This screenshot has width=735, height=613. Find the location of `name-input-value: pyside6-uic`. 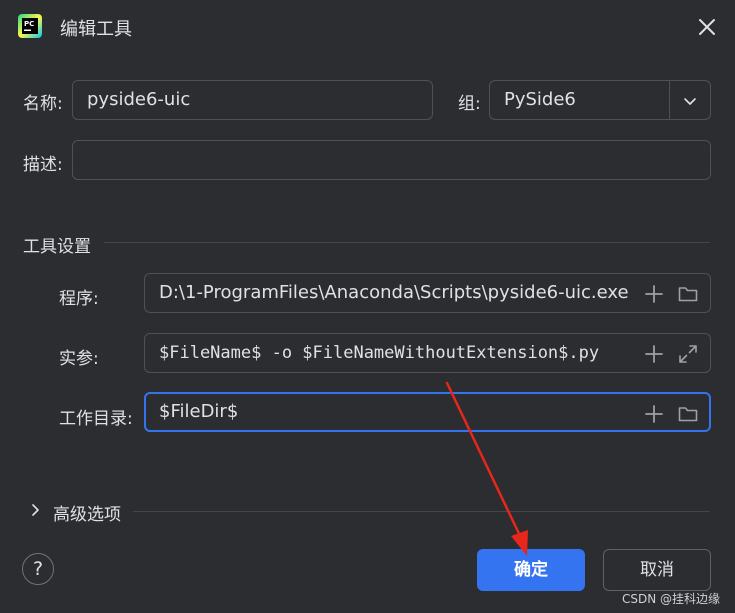

name-input-value: pyside6-uic is located at coordinates (139, 99).